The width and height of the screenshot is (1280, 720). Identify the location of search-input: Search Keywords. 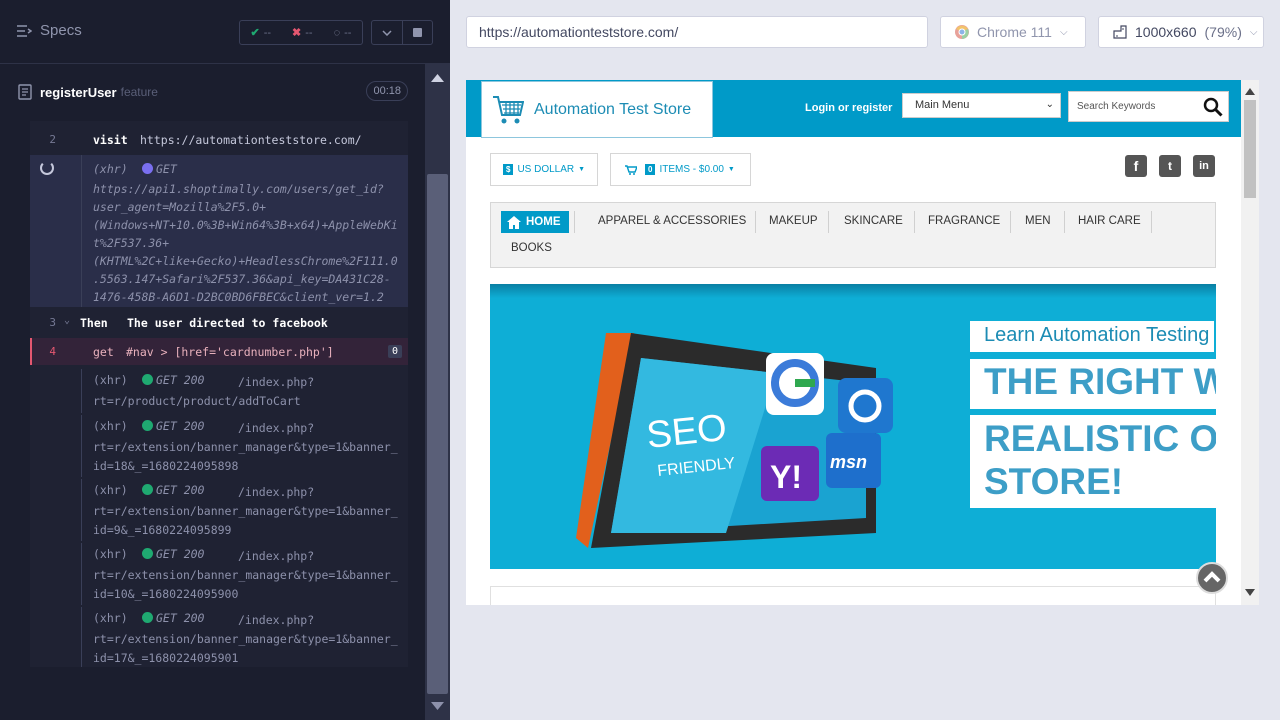
(1148, 106).